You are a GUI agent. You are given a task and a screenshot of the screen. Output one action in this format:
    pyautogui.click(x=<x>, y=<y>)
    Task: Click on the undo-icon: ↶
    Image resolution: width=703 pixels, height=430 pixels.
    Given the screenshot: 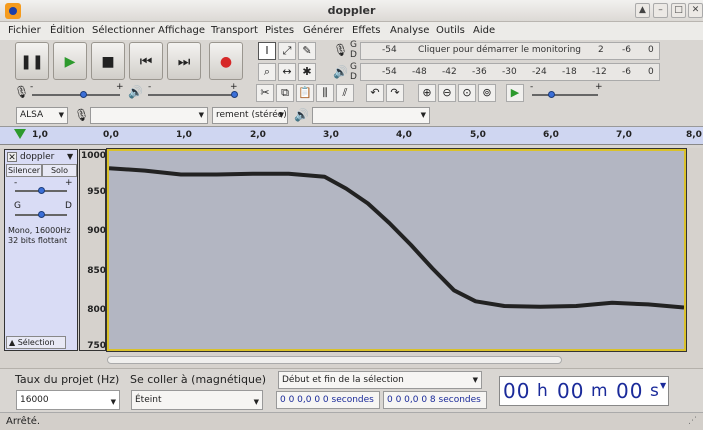 What is the action you would take?
    pyautogui.click(x=375, y=93)
    